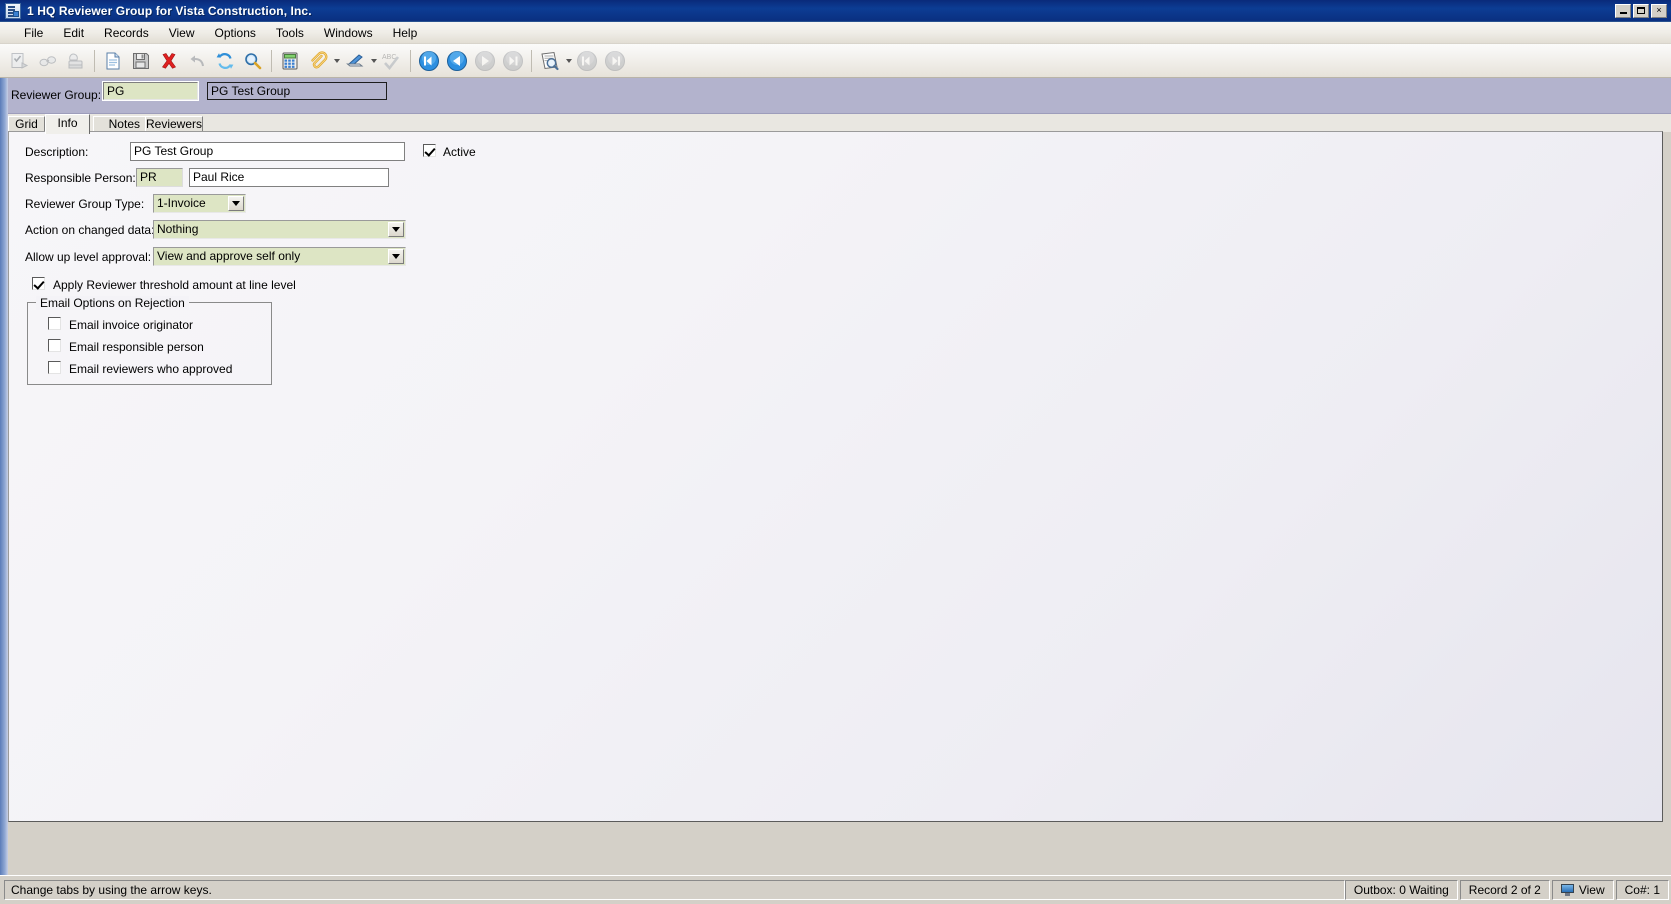 This screenshot has height=904, width=1671. I want to click on undo-icon, so click(197, 61).